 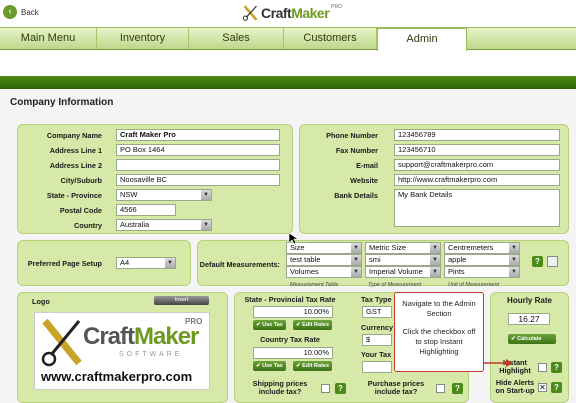 What do you see at coordinates (324, 272) in the screenshot?
I see `measurement-select: Volumes ▼` at bounding box center [324, 272].